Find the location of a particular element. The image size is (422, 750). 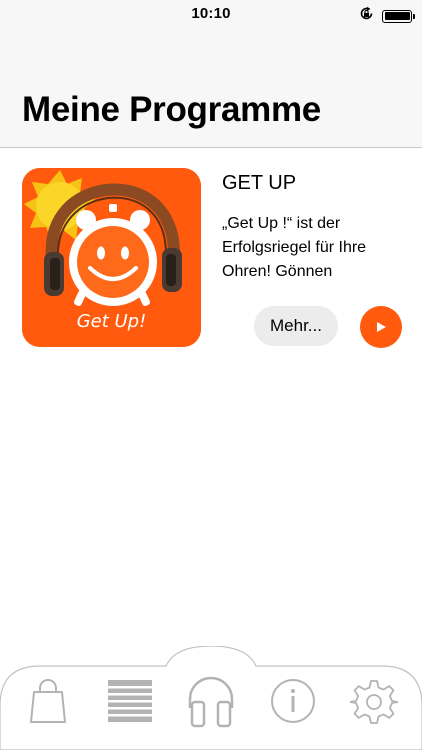

tab-info is located at coordinates (293, 701).